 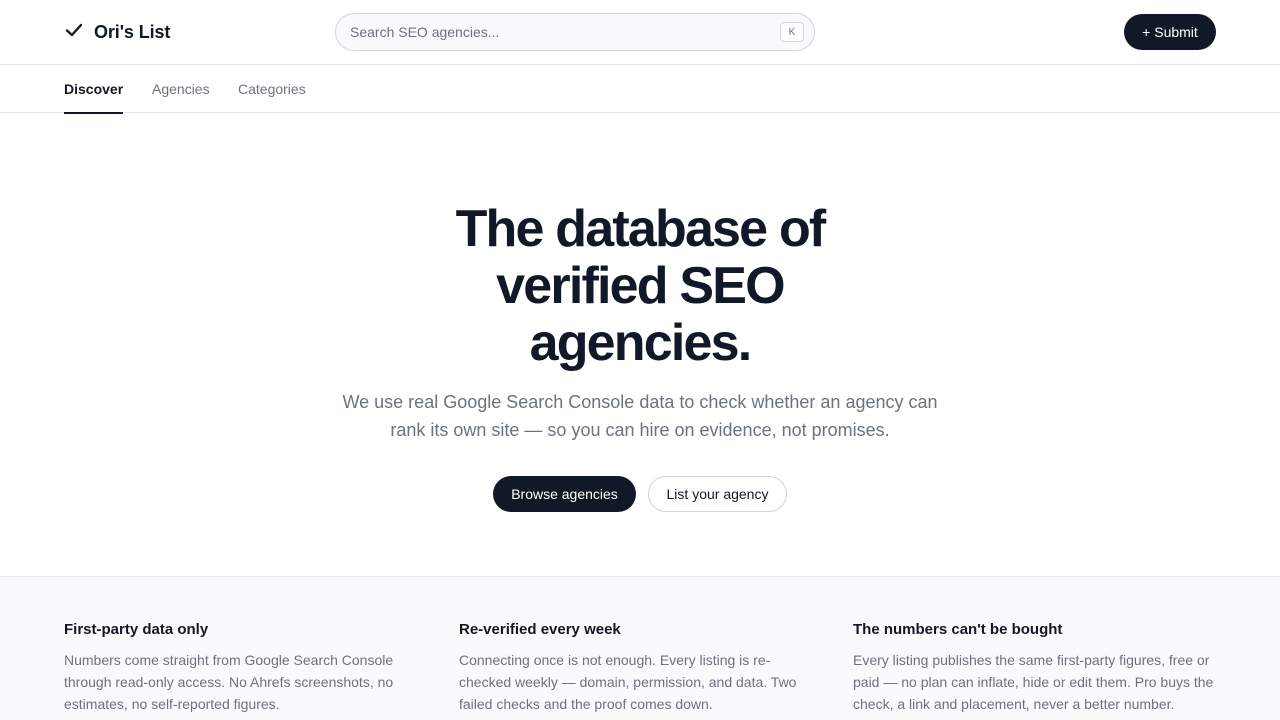 I want to click on feature-title: The numbers can't be bought, so click(x=958, y=629).